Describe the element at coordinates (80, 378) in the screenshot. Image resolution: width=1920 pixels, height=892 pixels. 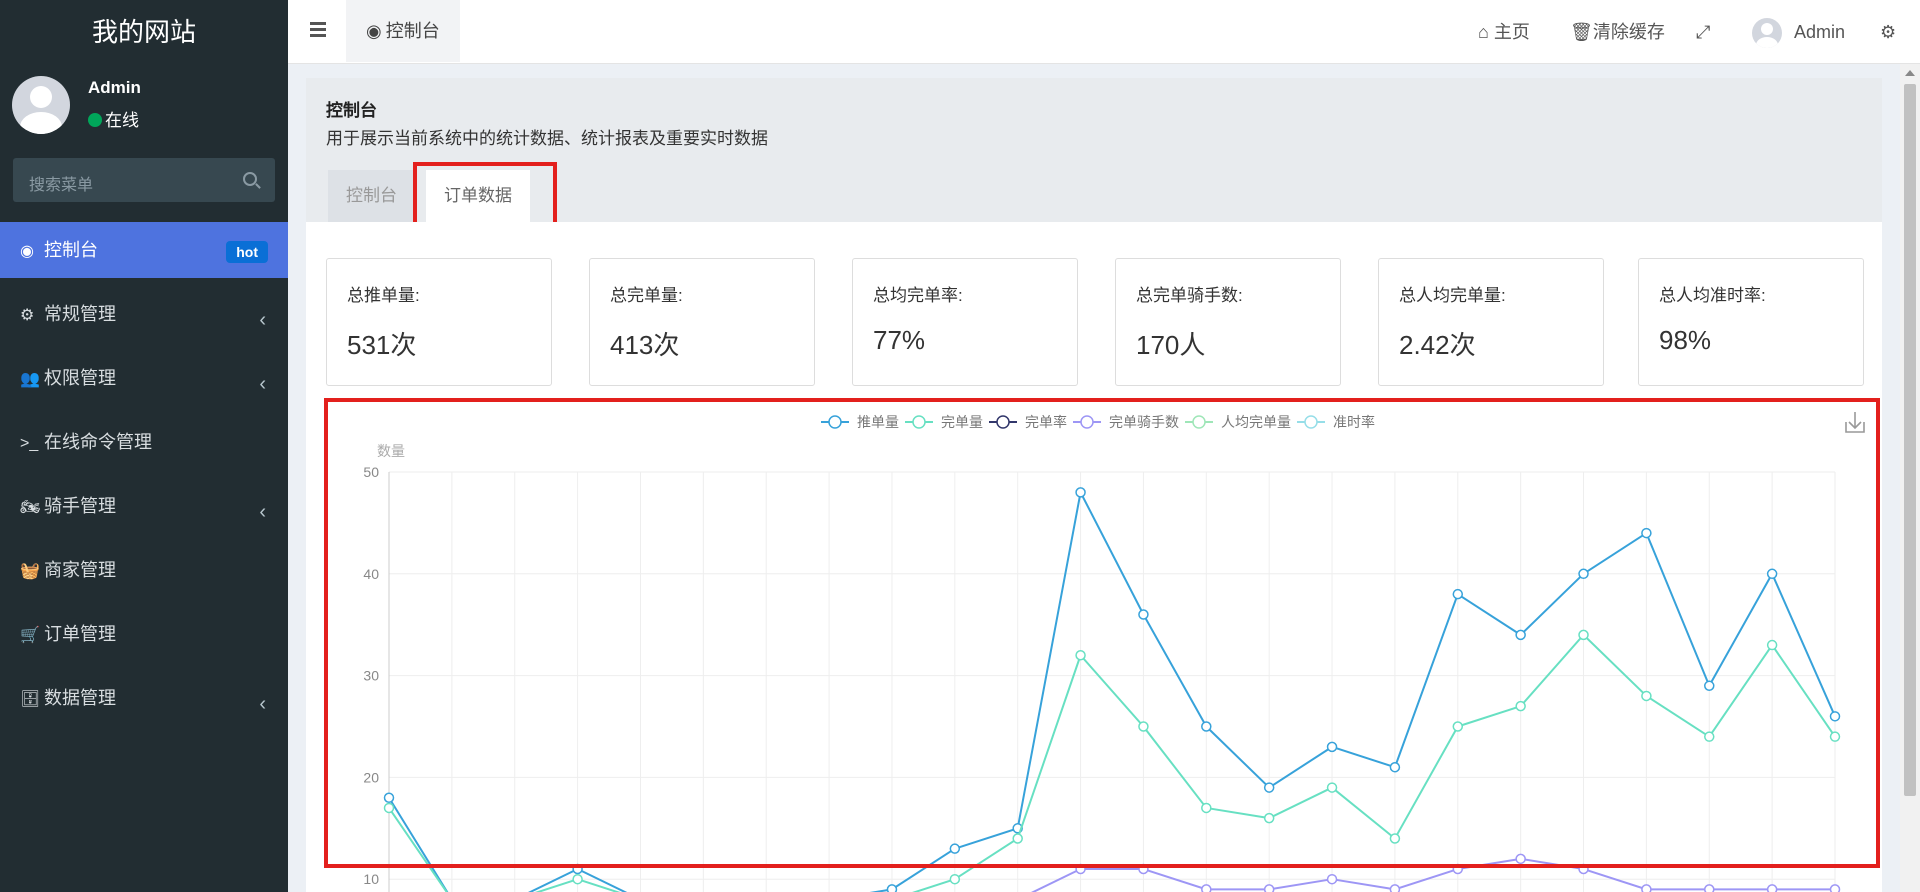
I see `sidebar-item-label: 权限管理` at that location.